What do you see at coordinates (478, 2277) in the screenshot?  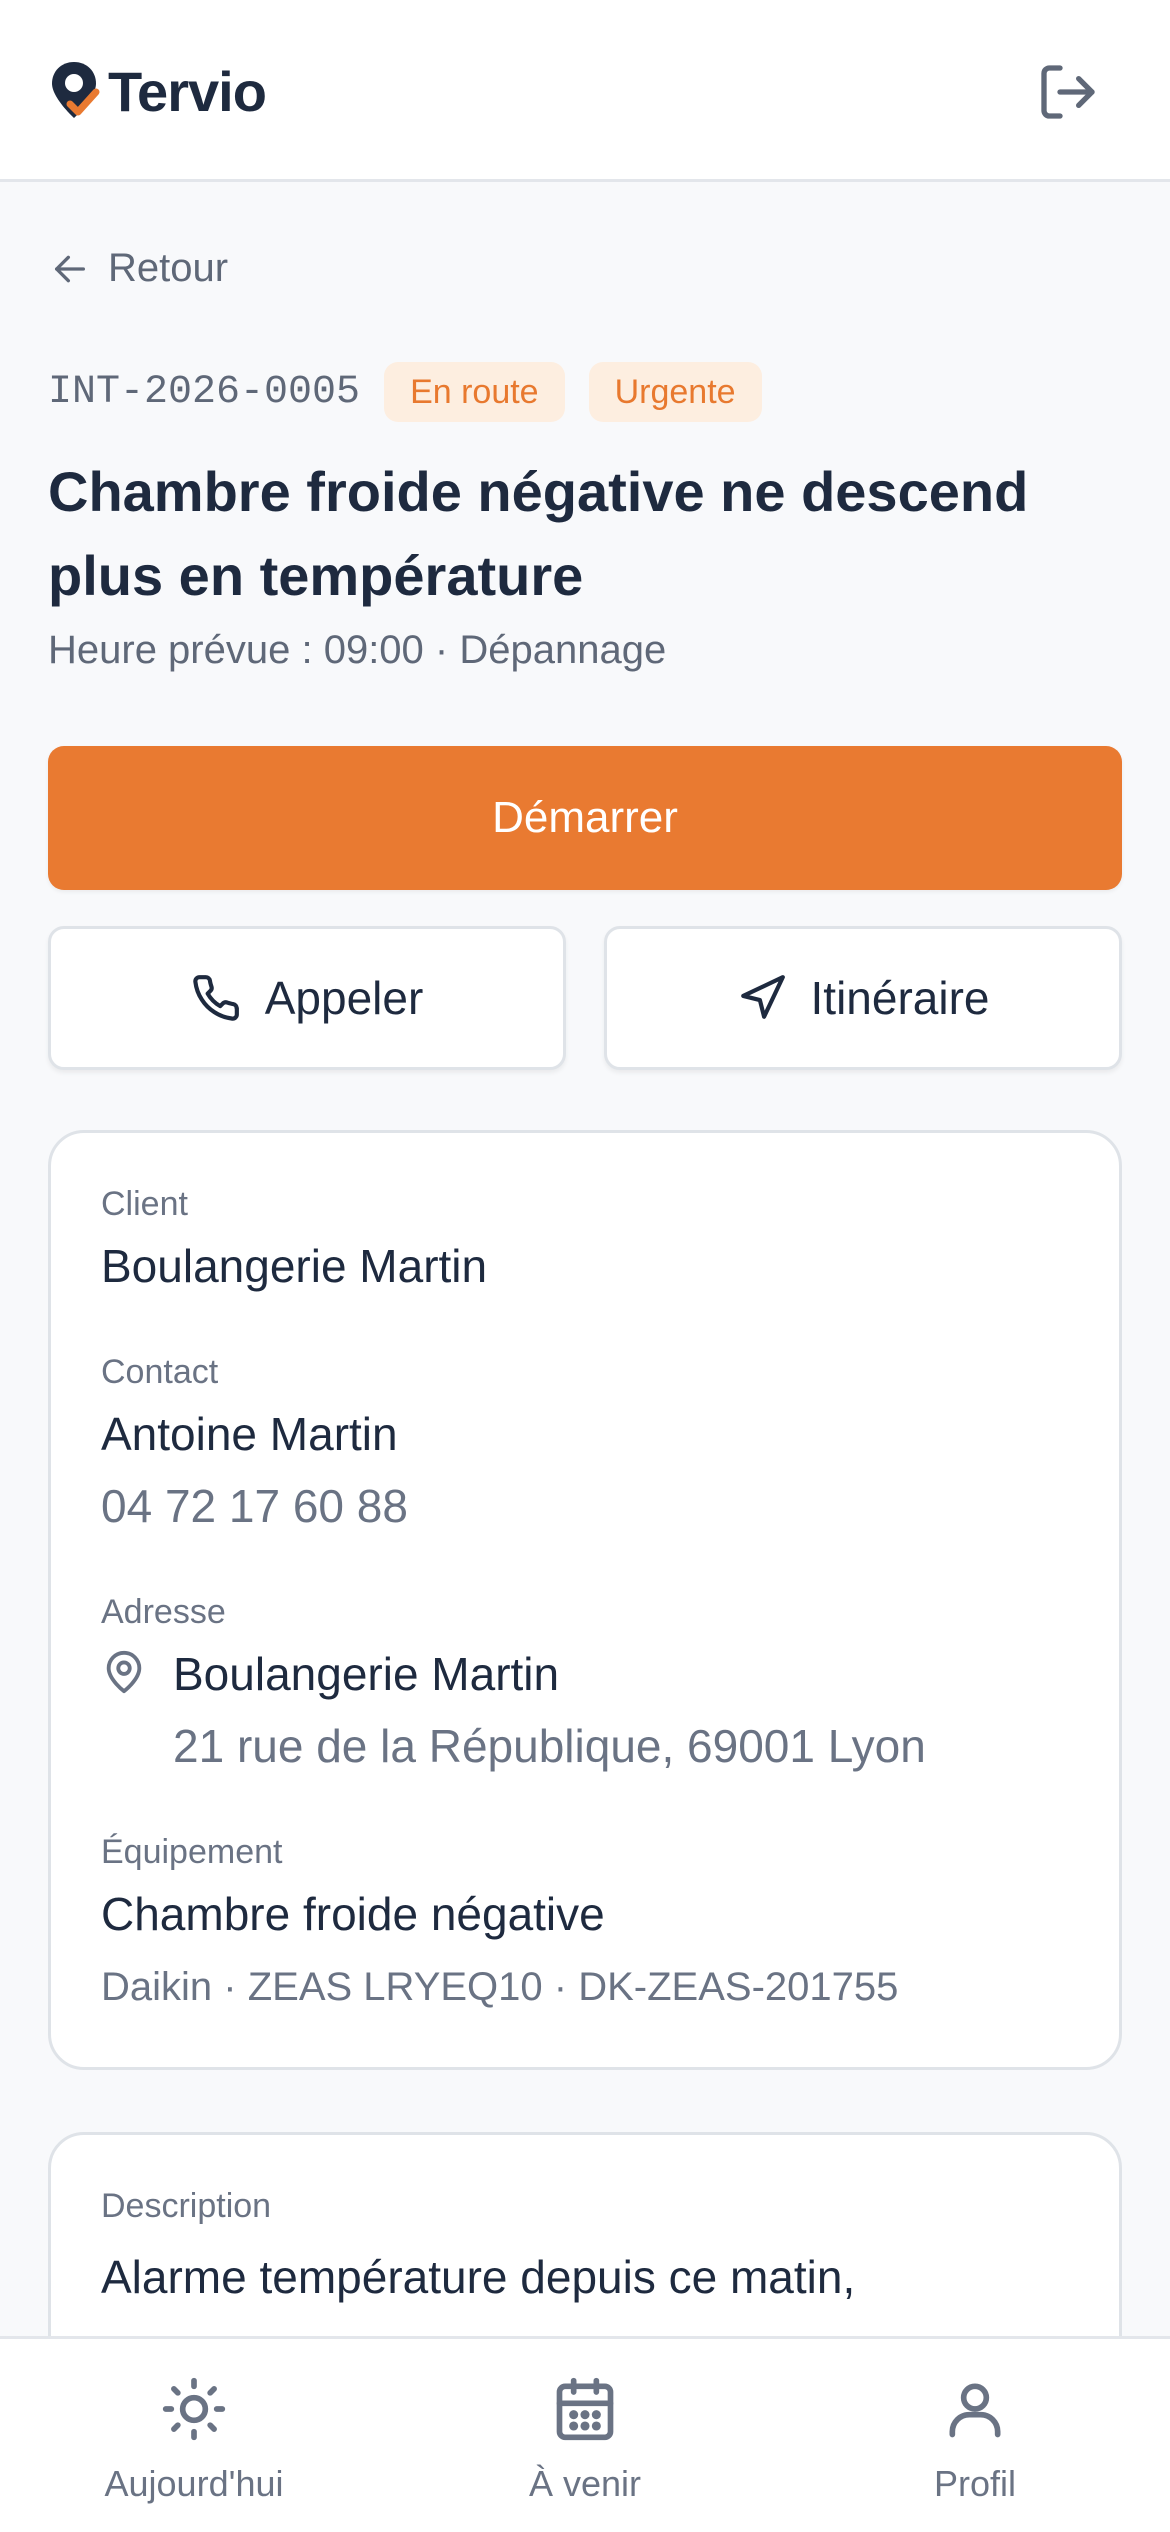 I see `description-text: Alarme température depuis ce matin,` at bounding box center [478, 2277].